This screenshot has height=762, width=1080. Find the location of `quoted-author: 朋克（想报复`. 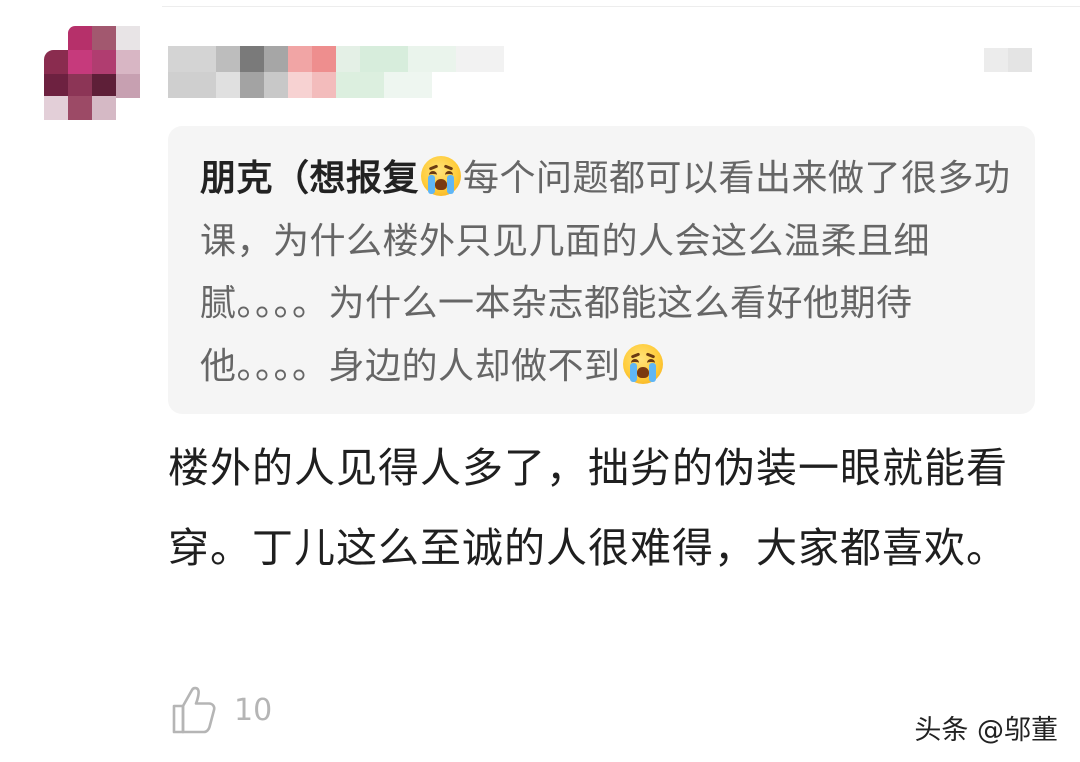

quoted-author: 朋克（想报复 is located at coordinates (309, 178).